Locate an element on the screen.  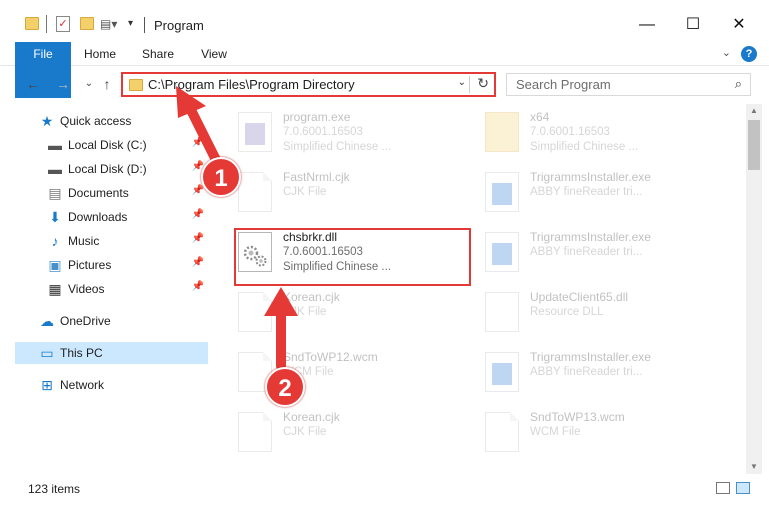
qa-dropdown-icon: ▾ is located at coordinates (133, 24).